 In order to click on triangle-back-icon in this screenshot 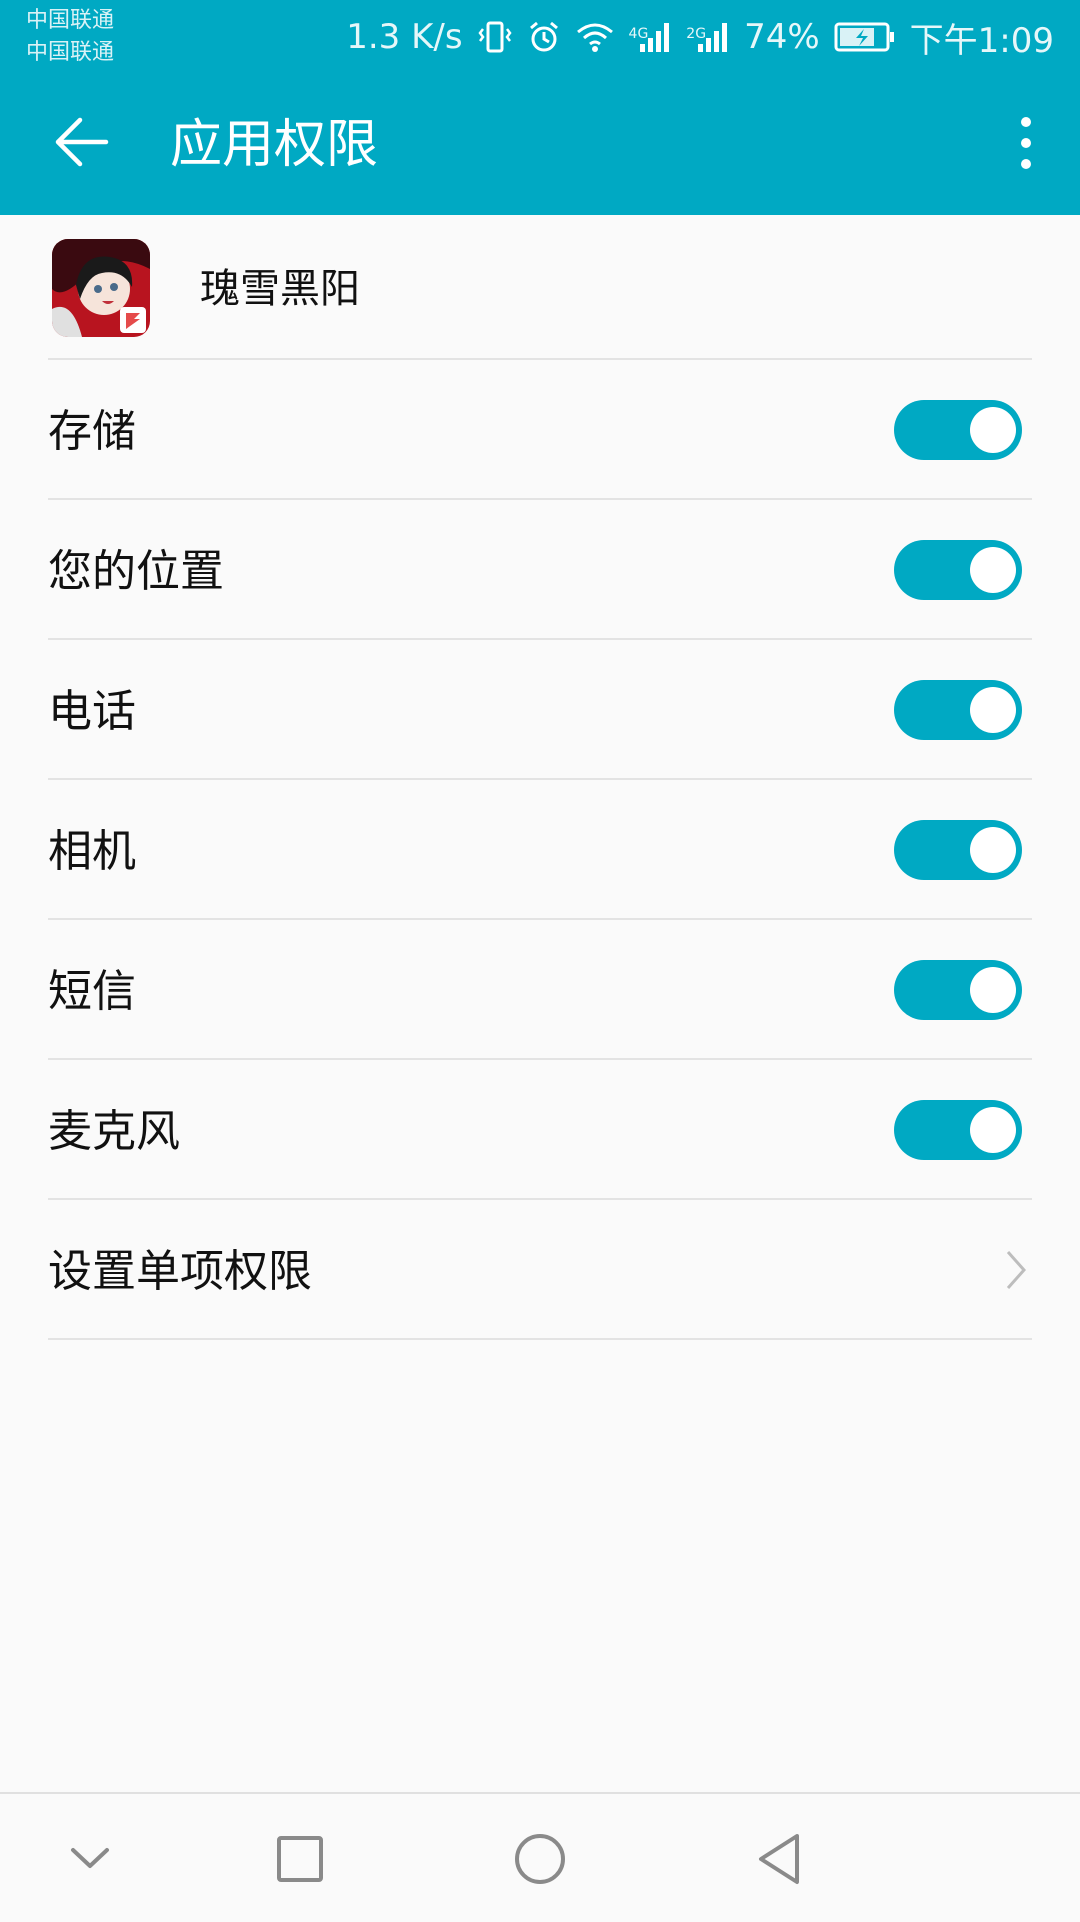, I will do `click(779, 1859)`.